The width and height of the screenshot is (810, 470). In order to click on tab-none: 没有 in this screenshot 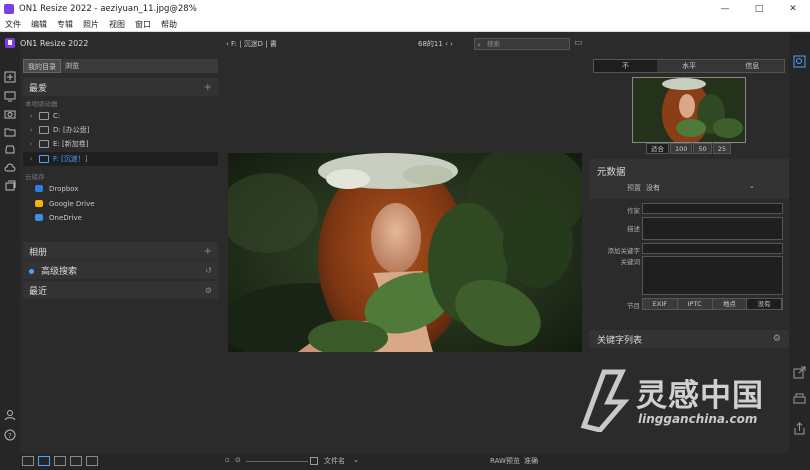, I will do `click(764, 304)`.